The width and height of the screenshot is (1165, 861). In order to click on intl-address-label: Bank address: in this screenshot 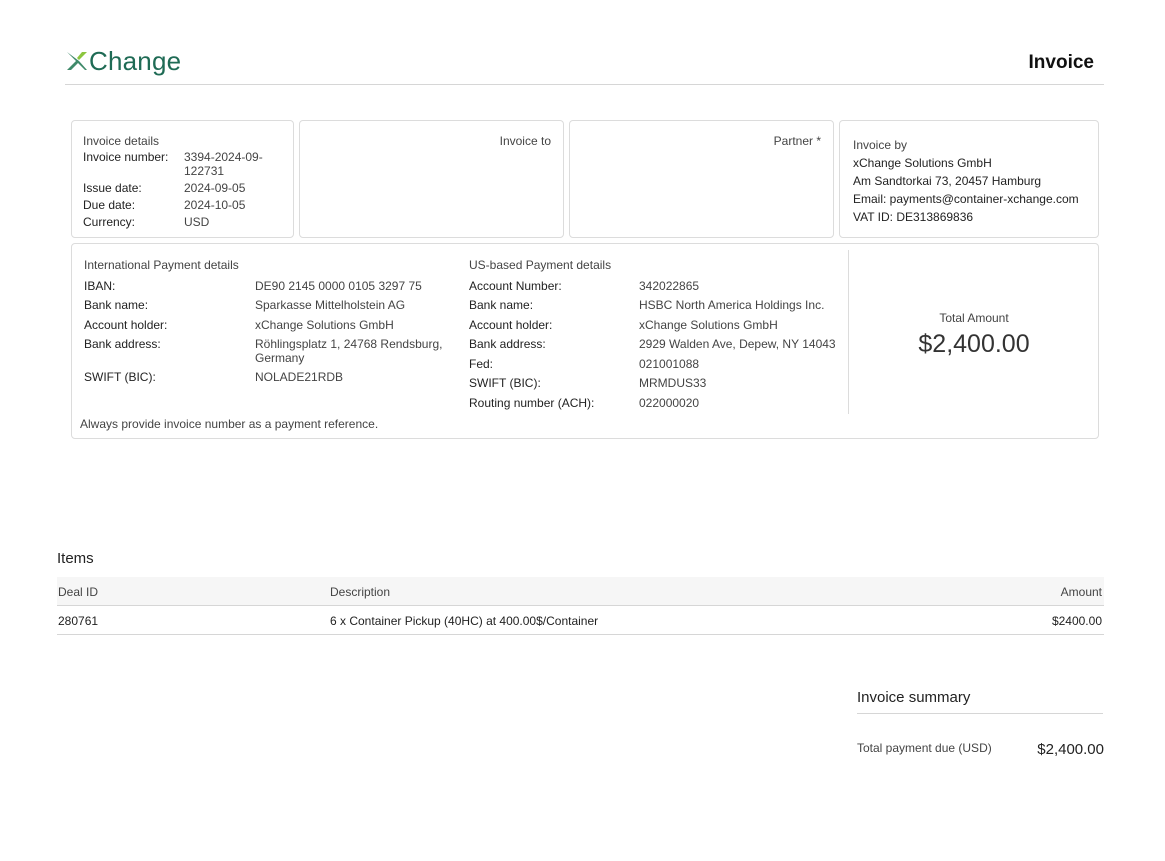, I will do `click(122, 344)`.